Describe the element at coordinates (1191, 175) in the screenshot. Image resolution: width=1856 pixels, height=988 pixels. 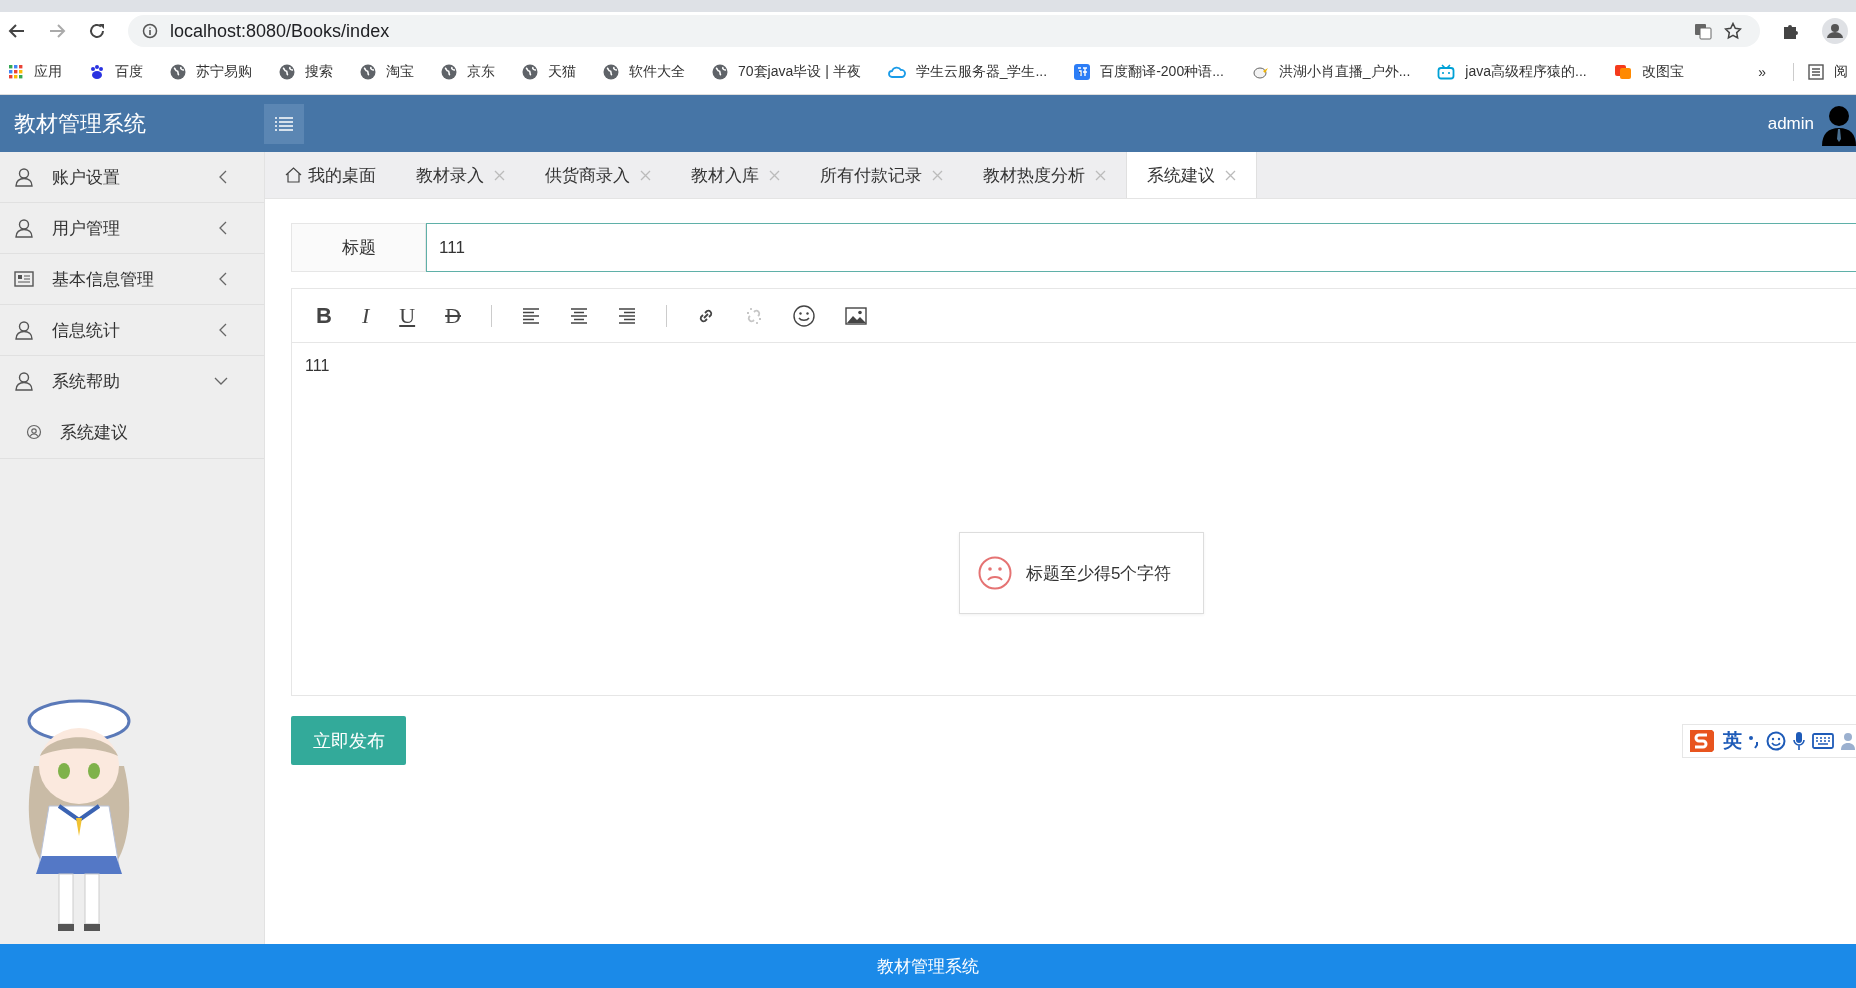
I see `page-tab: 系统建议` at that location.